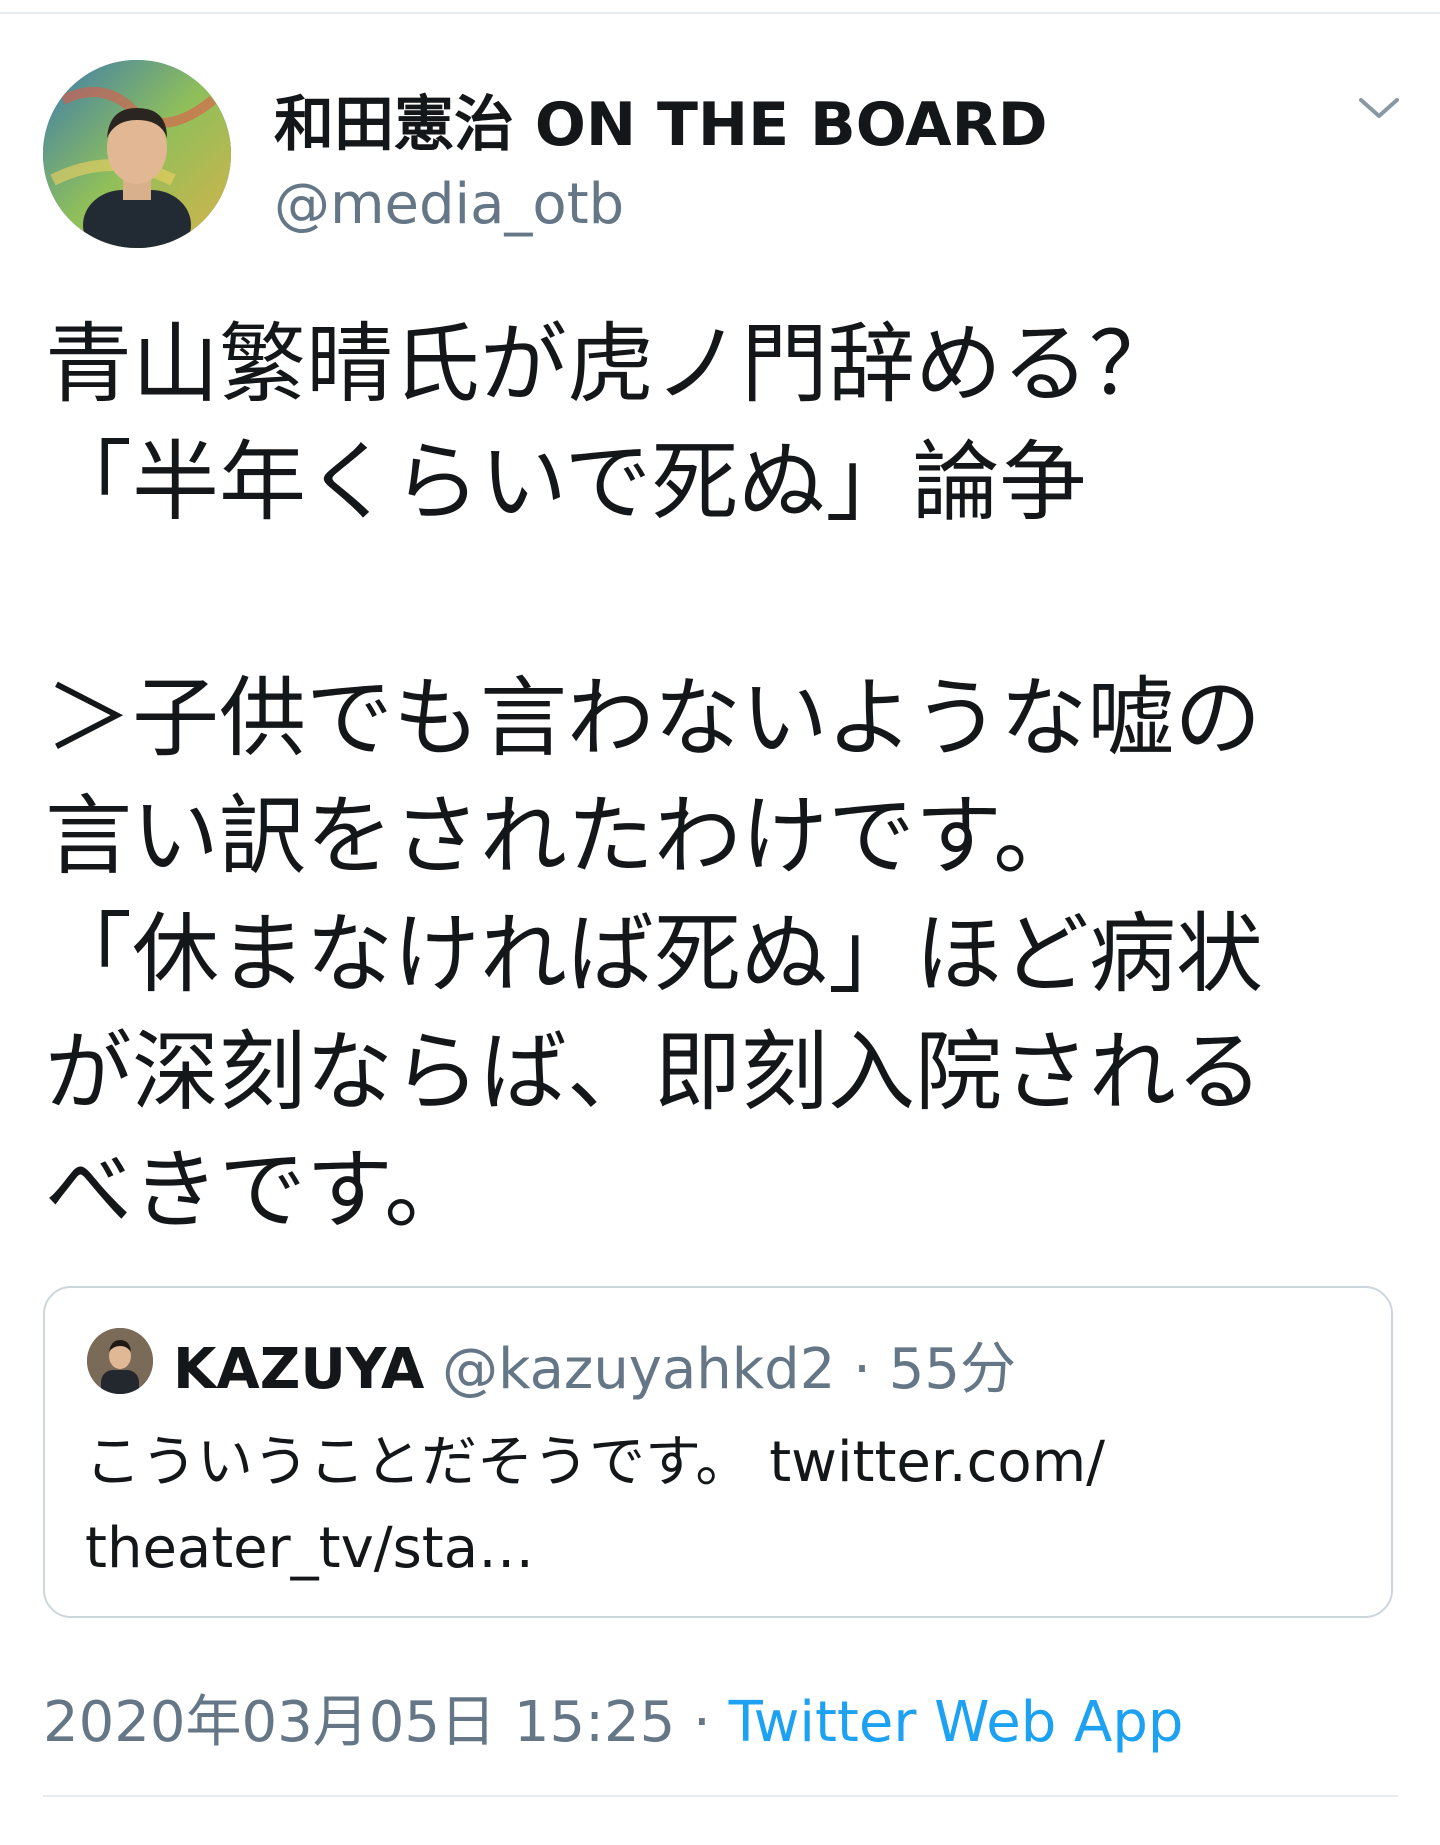  What do you see at coordinates (952, 1369) in the screenshot?
I see `quoted-tweet-time: 55分` at bounding box center [952, 1369].